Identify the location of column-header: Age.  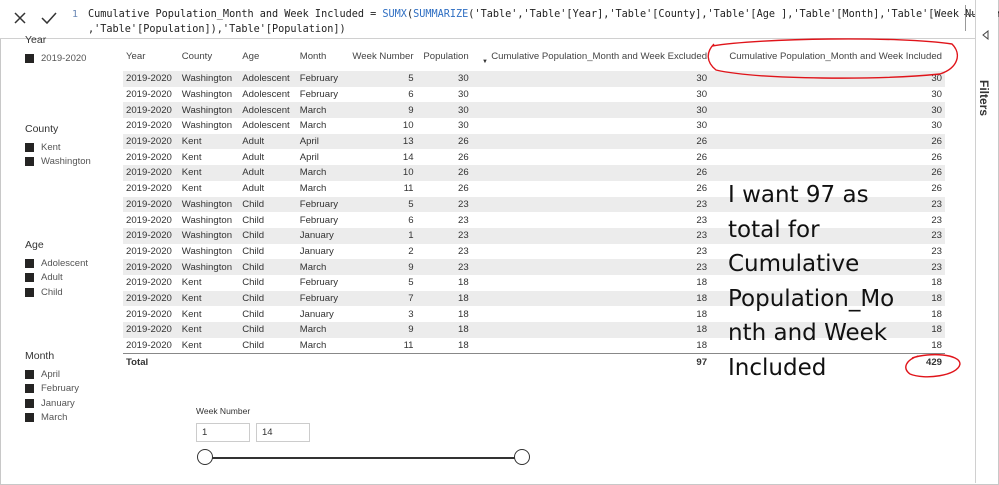
(267, 56).